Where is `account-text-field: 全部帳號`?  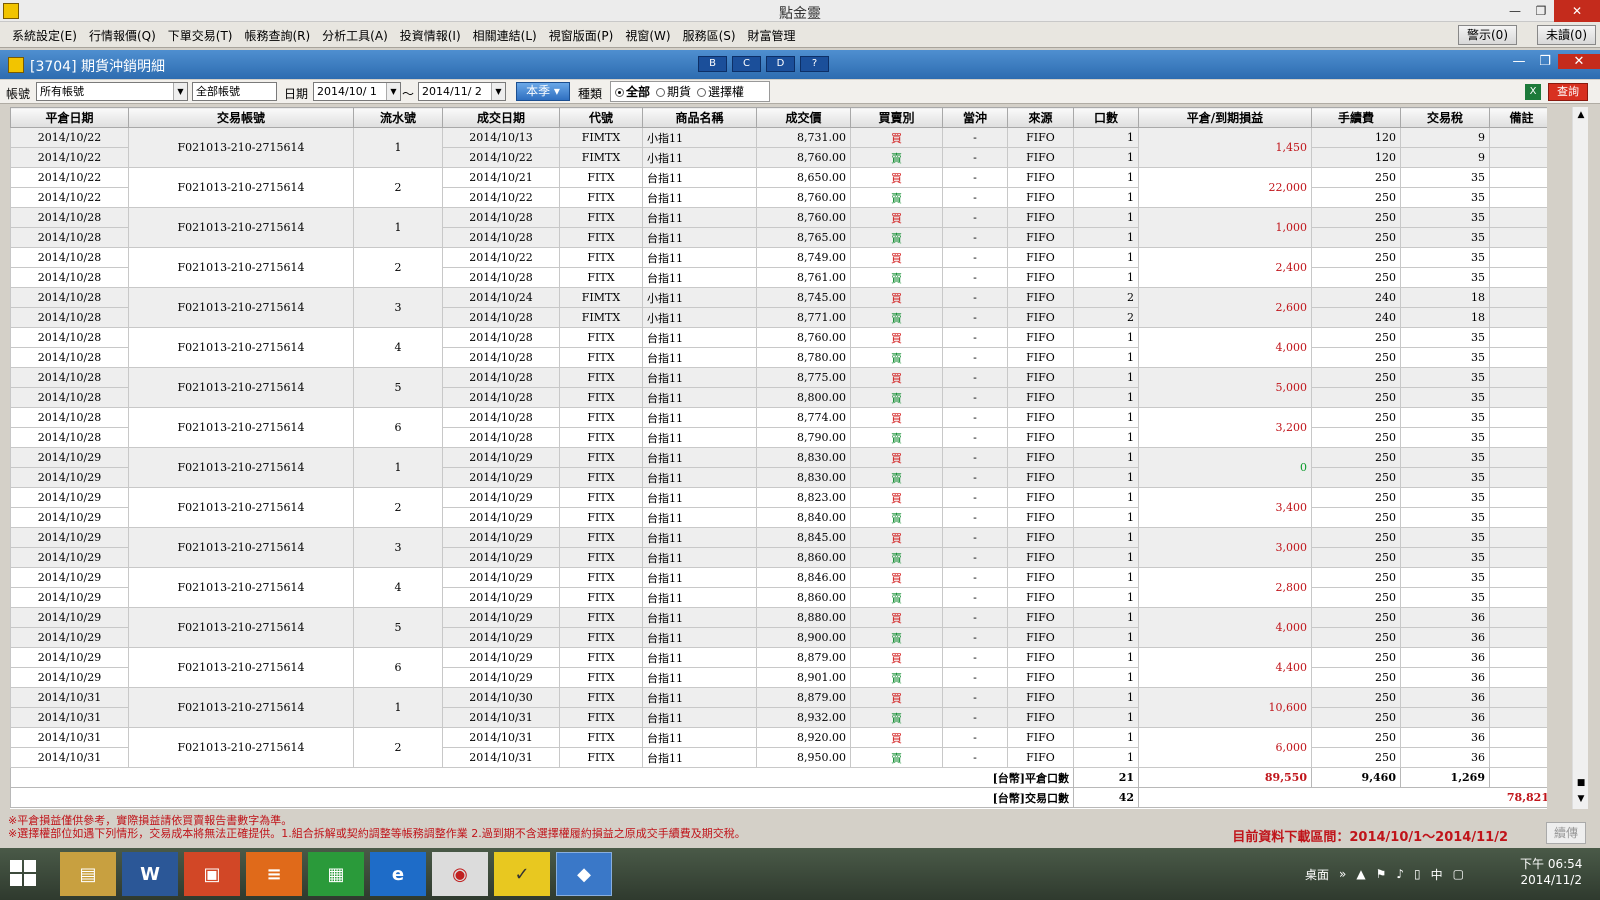
account-text-field: 全部帳號 is located at coordinates (234, 91).